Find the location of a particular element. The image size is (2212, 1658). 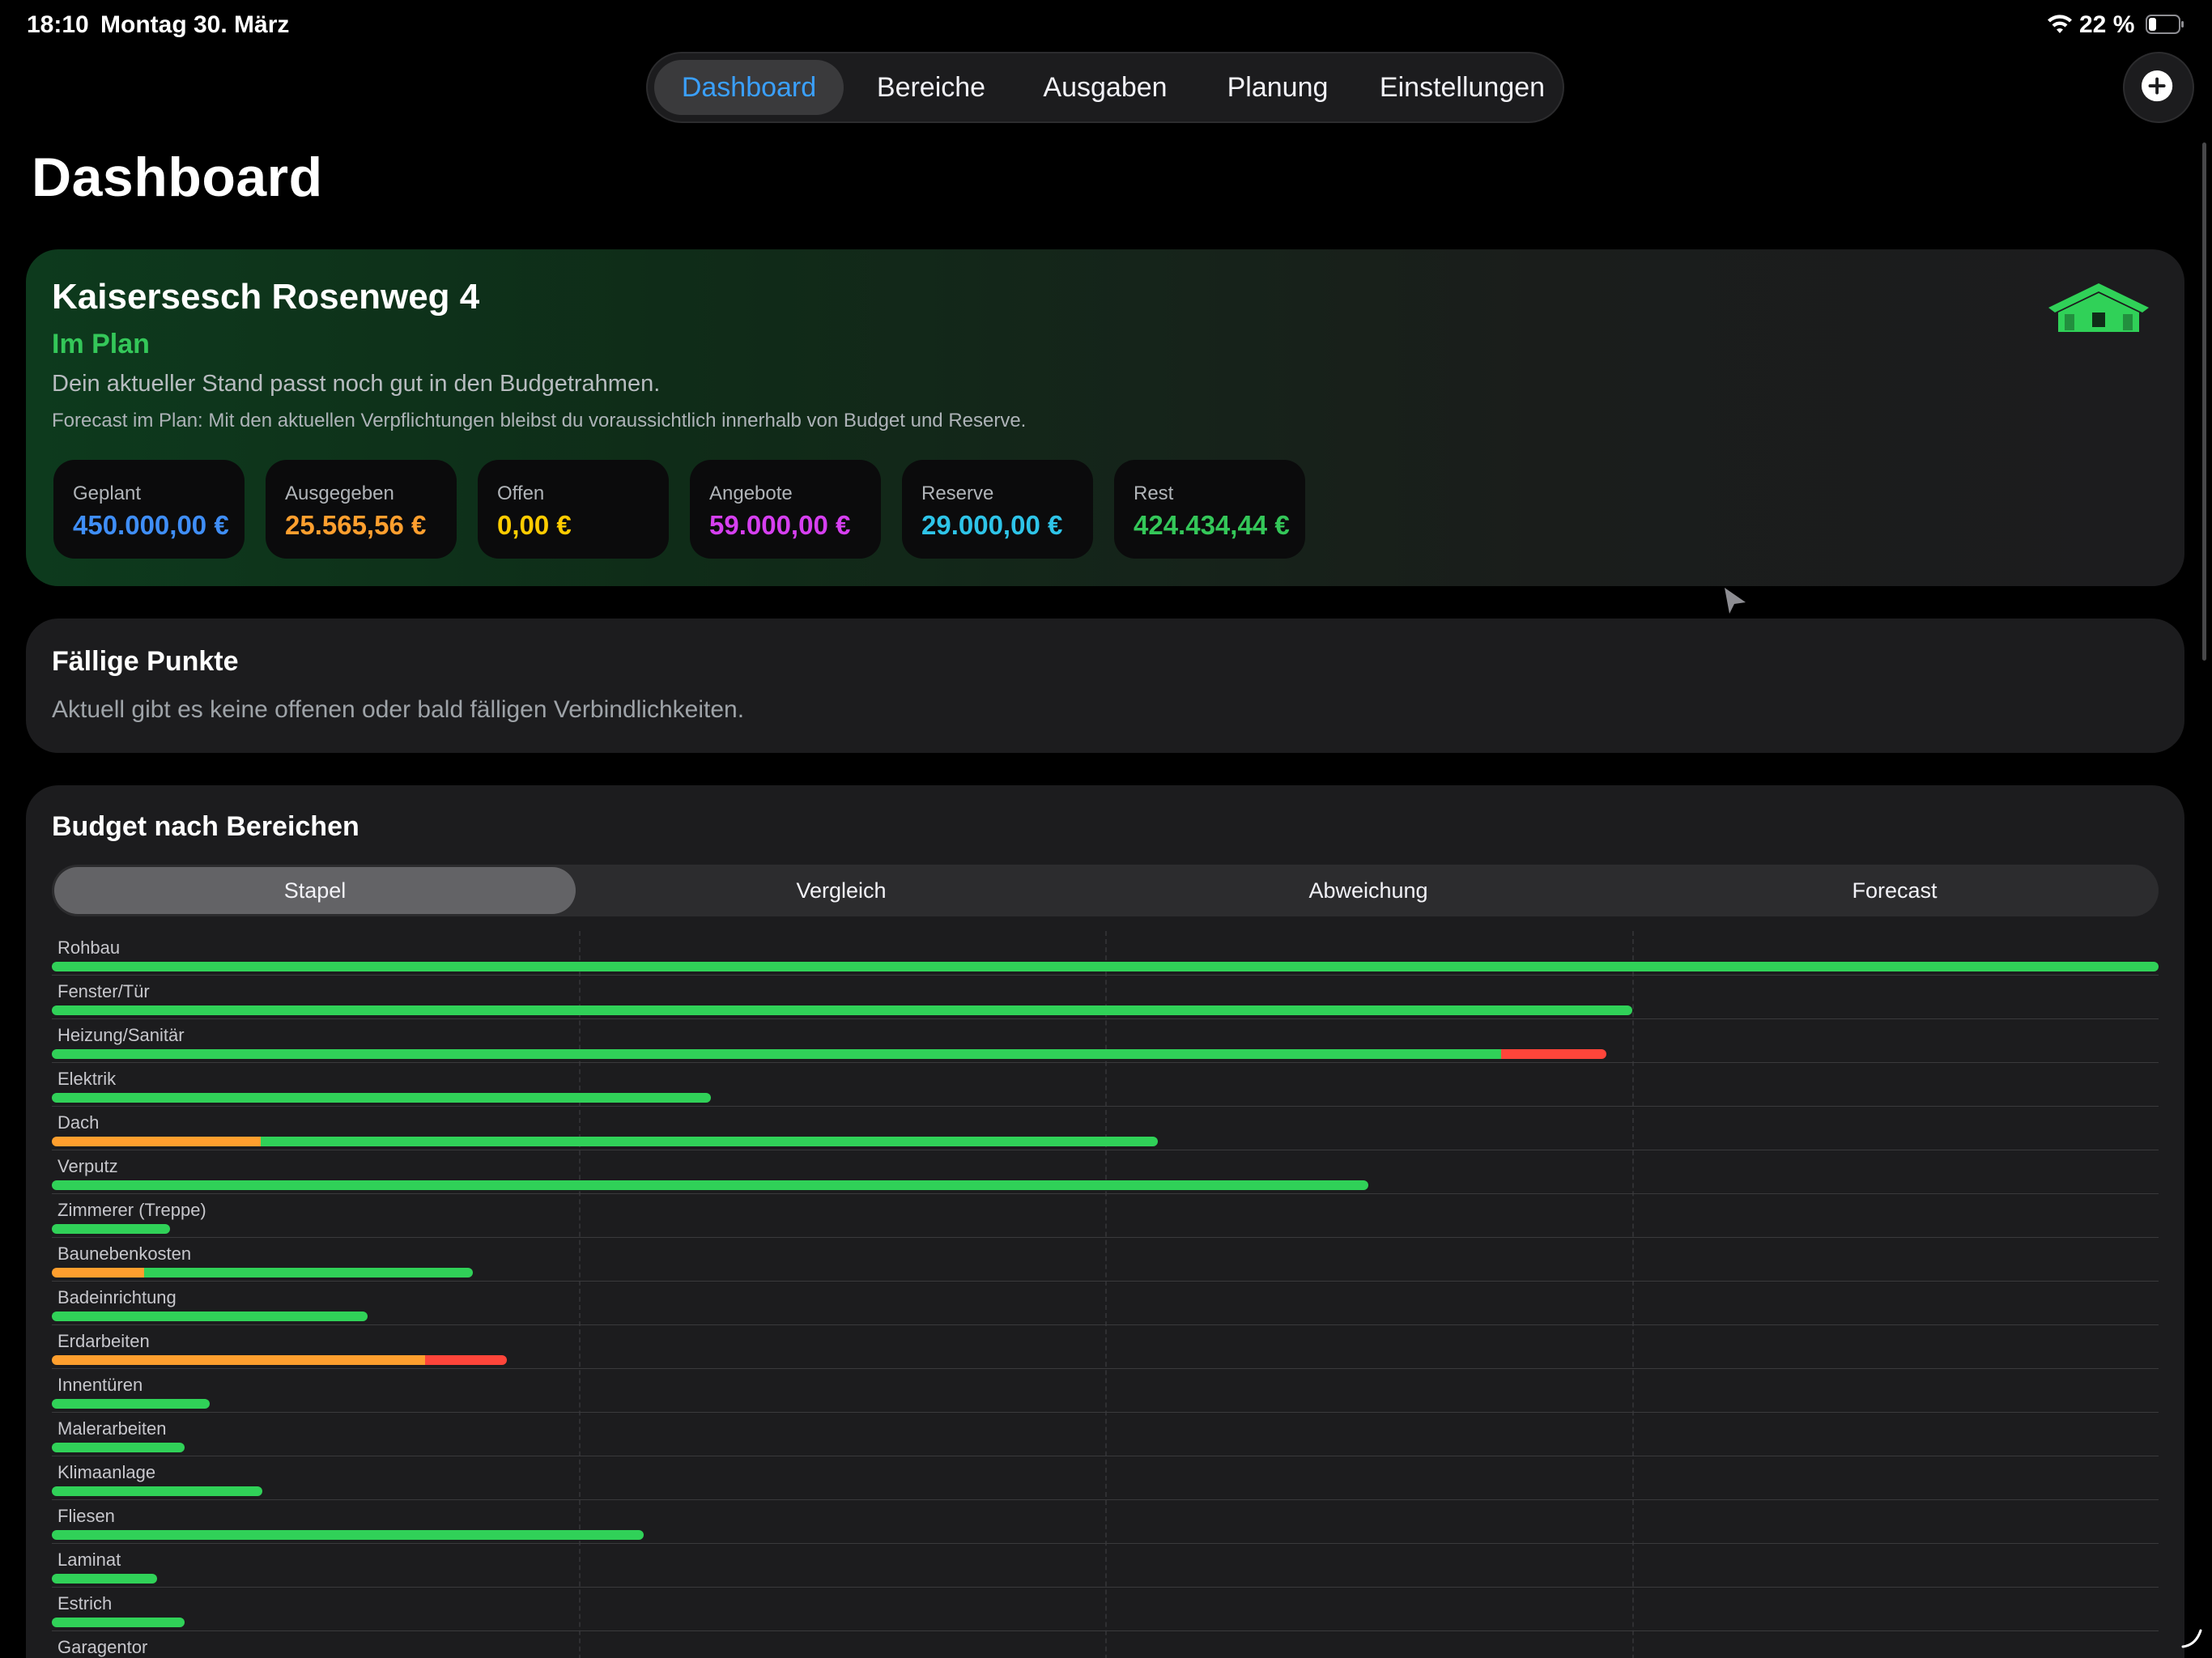

chart-category-label: Baunebenkosten is located at coordinates (124, 1254).